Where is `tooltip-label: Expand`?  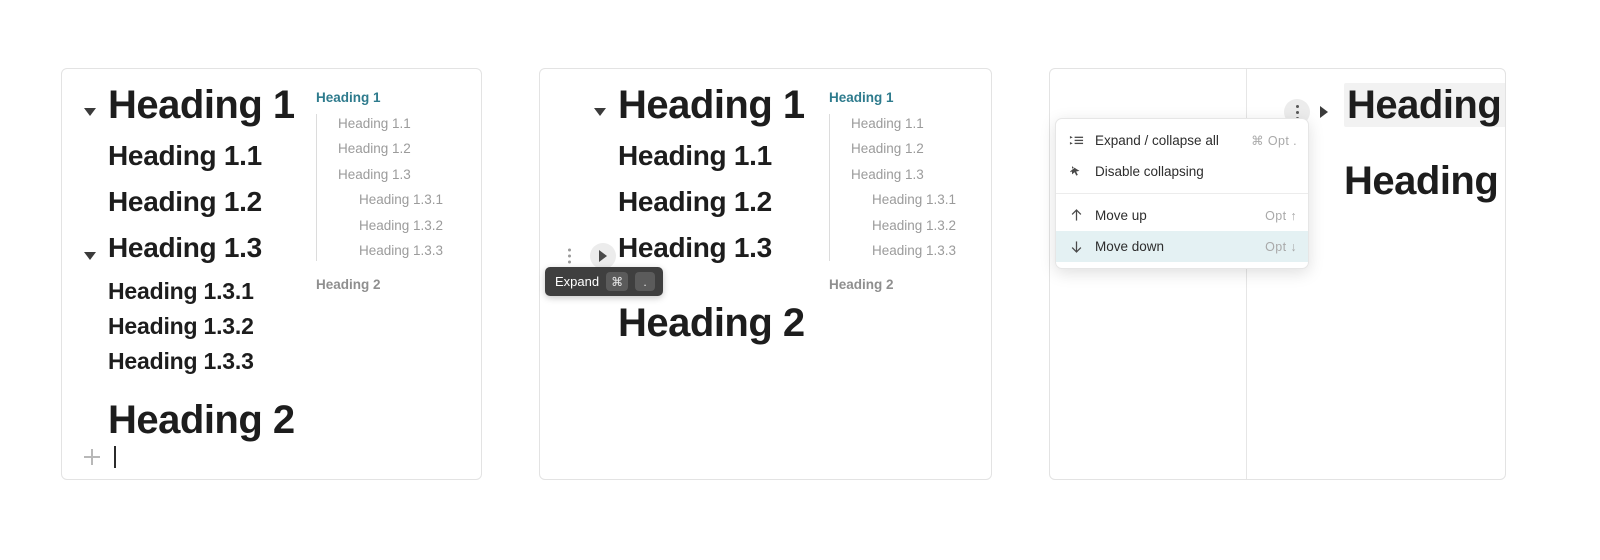 tooltip-label: Expand is located at coordinates (577, 281).